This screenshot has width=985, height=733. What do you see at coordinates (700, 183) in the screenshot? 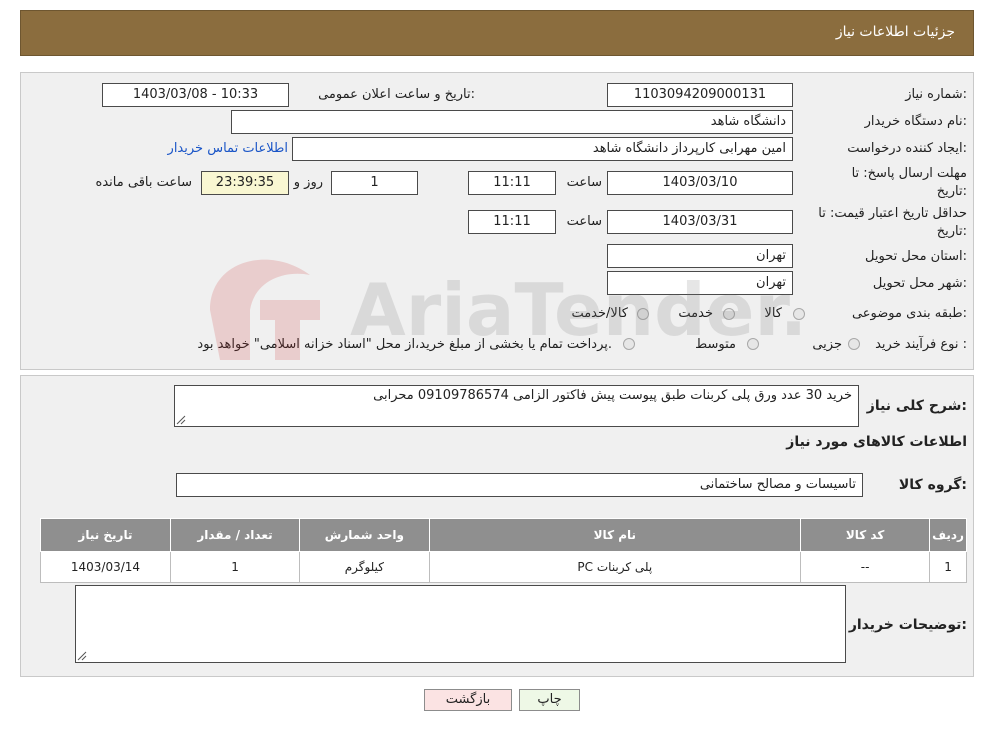
I see `reply-date-field: 1403/03/10` at bounding box center [700, 183].